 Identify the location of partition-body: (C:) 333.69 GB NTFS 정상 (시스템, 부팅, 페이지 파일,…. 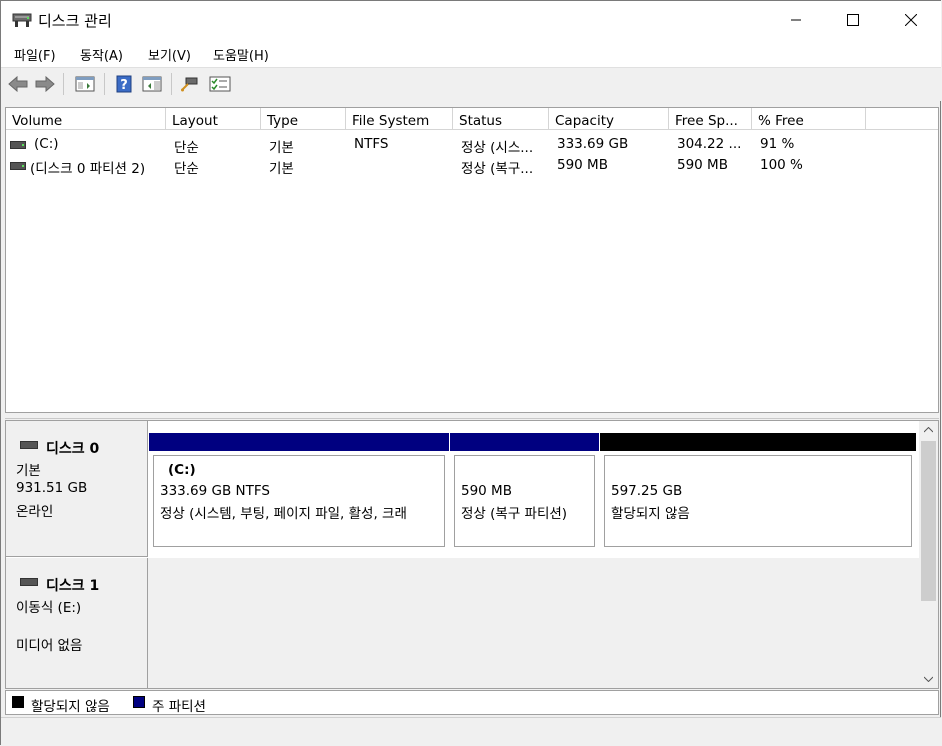
(299, 501).